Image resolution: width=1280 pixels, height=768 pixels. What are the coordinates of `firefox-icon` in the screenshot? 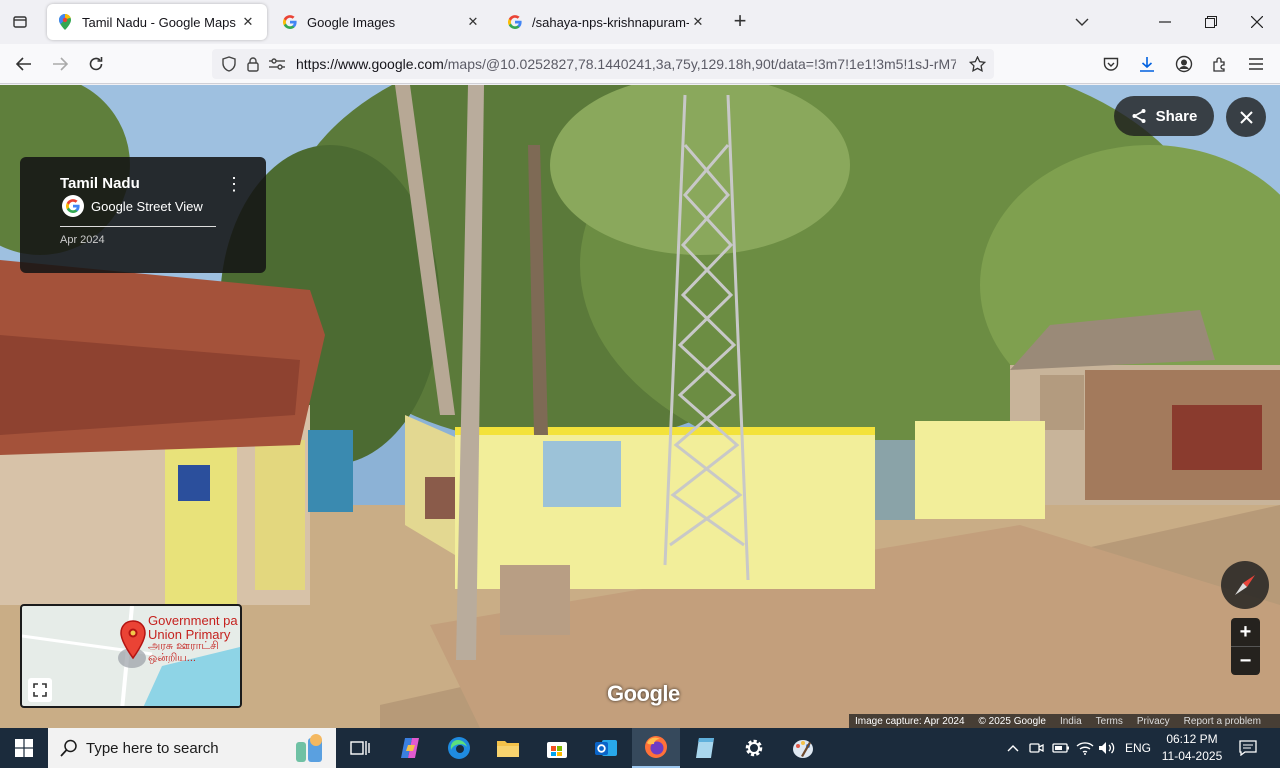 It's located at (656, 747).